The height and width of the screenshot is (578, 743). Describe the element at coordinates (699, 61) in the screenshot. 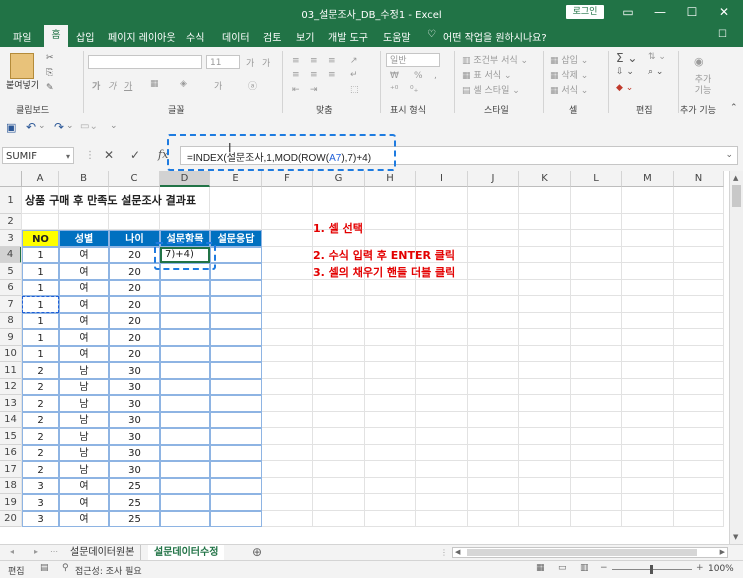

I see `addin-icon: ◉` at that location.